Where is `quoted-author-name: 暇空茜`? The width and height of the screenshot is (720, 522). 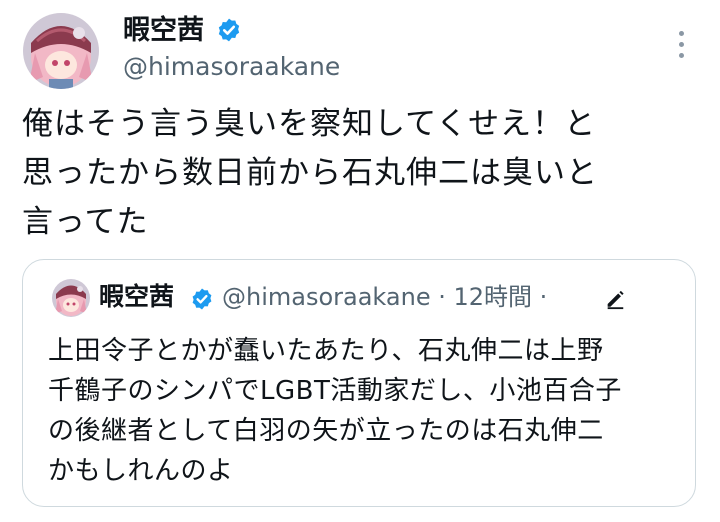 quoted-author-name: 暇空茜 is located at coordinates (136, 297).